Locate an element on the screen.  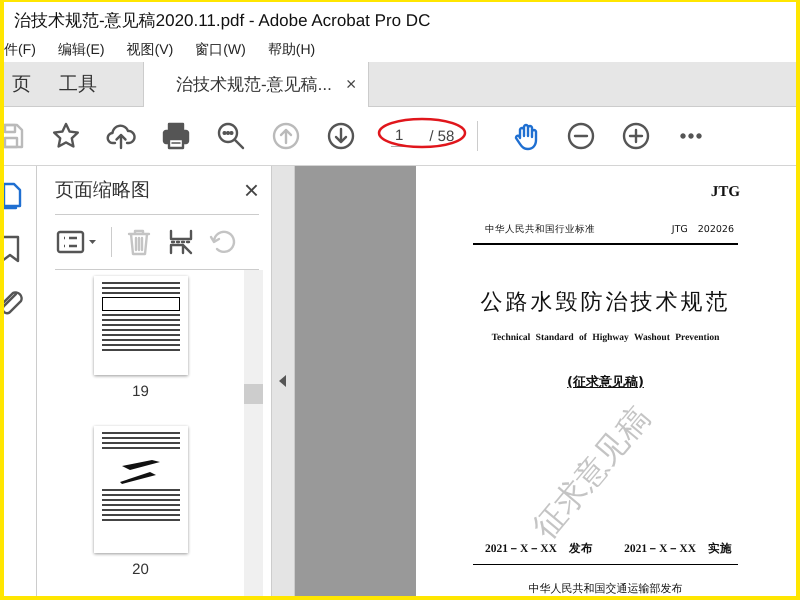
menu-item: 帮助(H) is located at coordinates (292, 50).